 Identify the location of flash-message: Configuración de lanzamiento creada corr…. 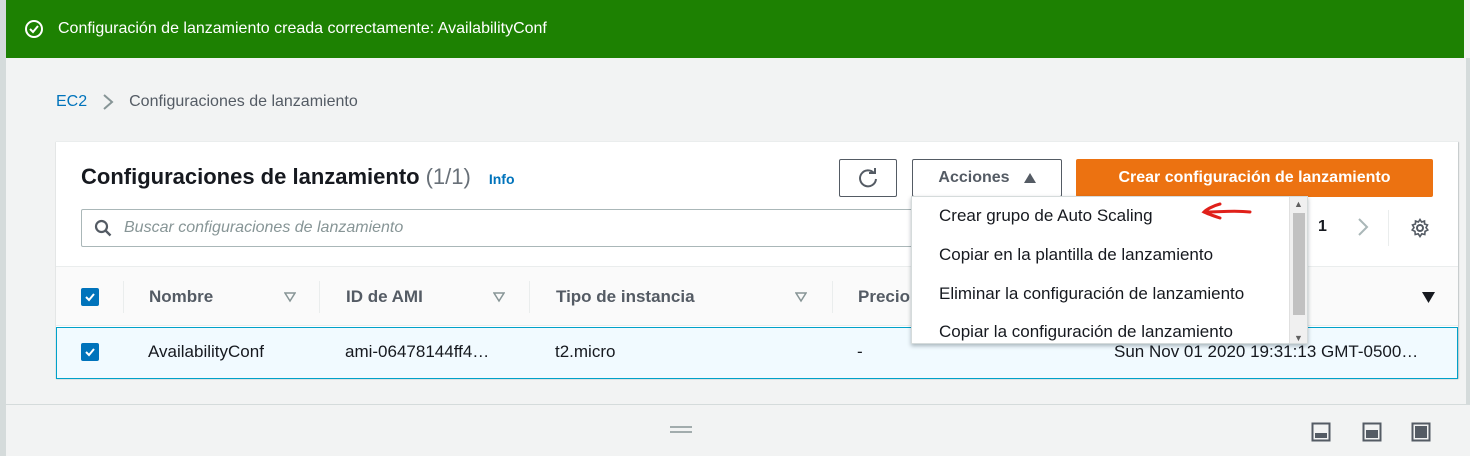
(302, 28).